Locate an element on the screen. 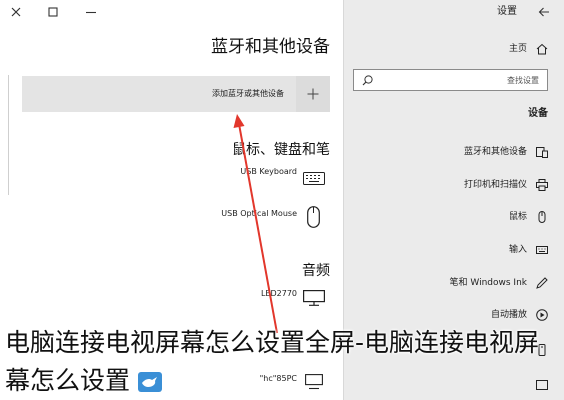  device-name: LED2770 is located at coordinates (278, 293).